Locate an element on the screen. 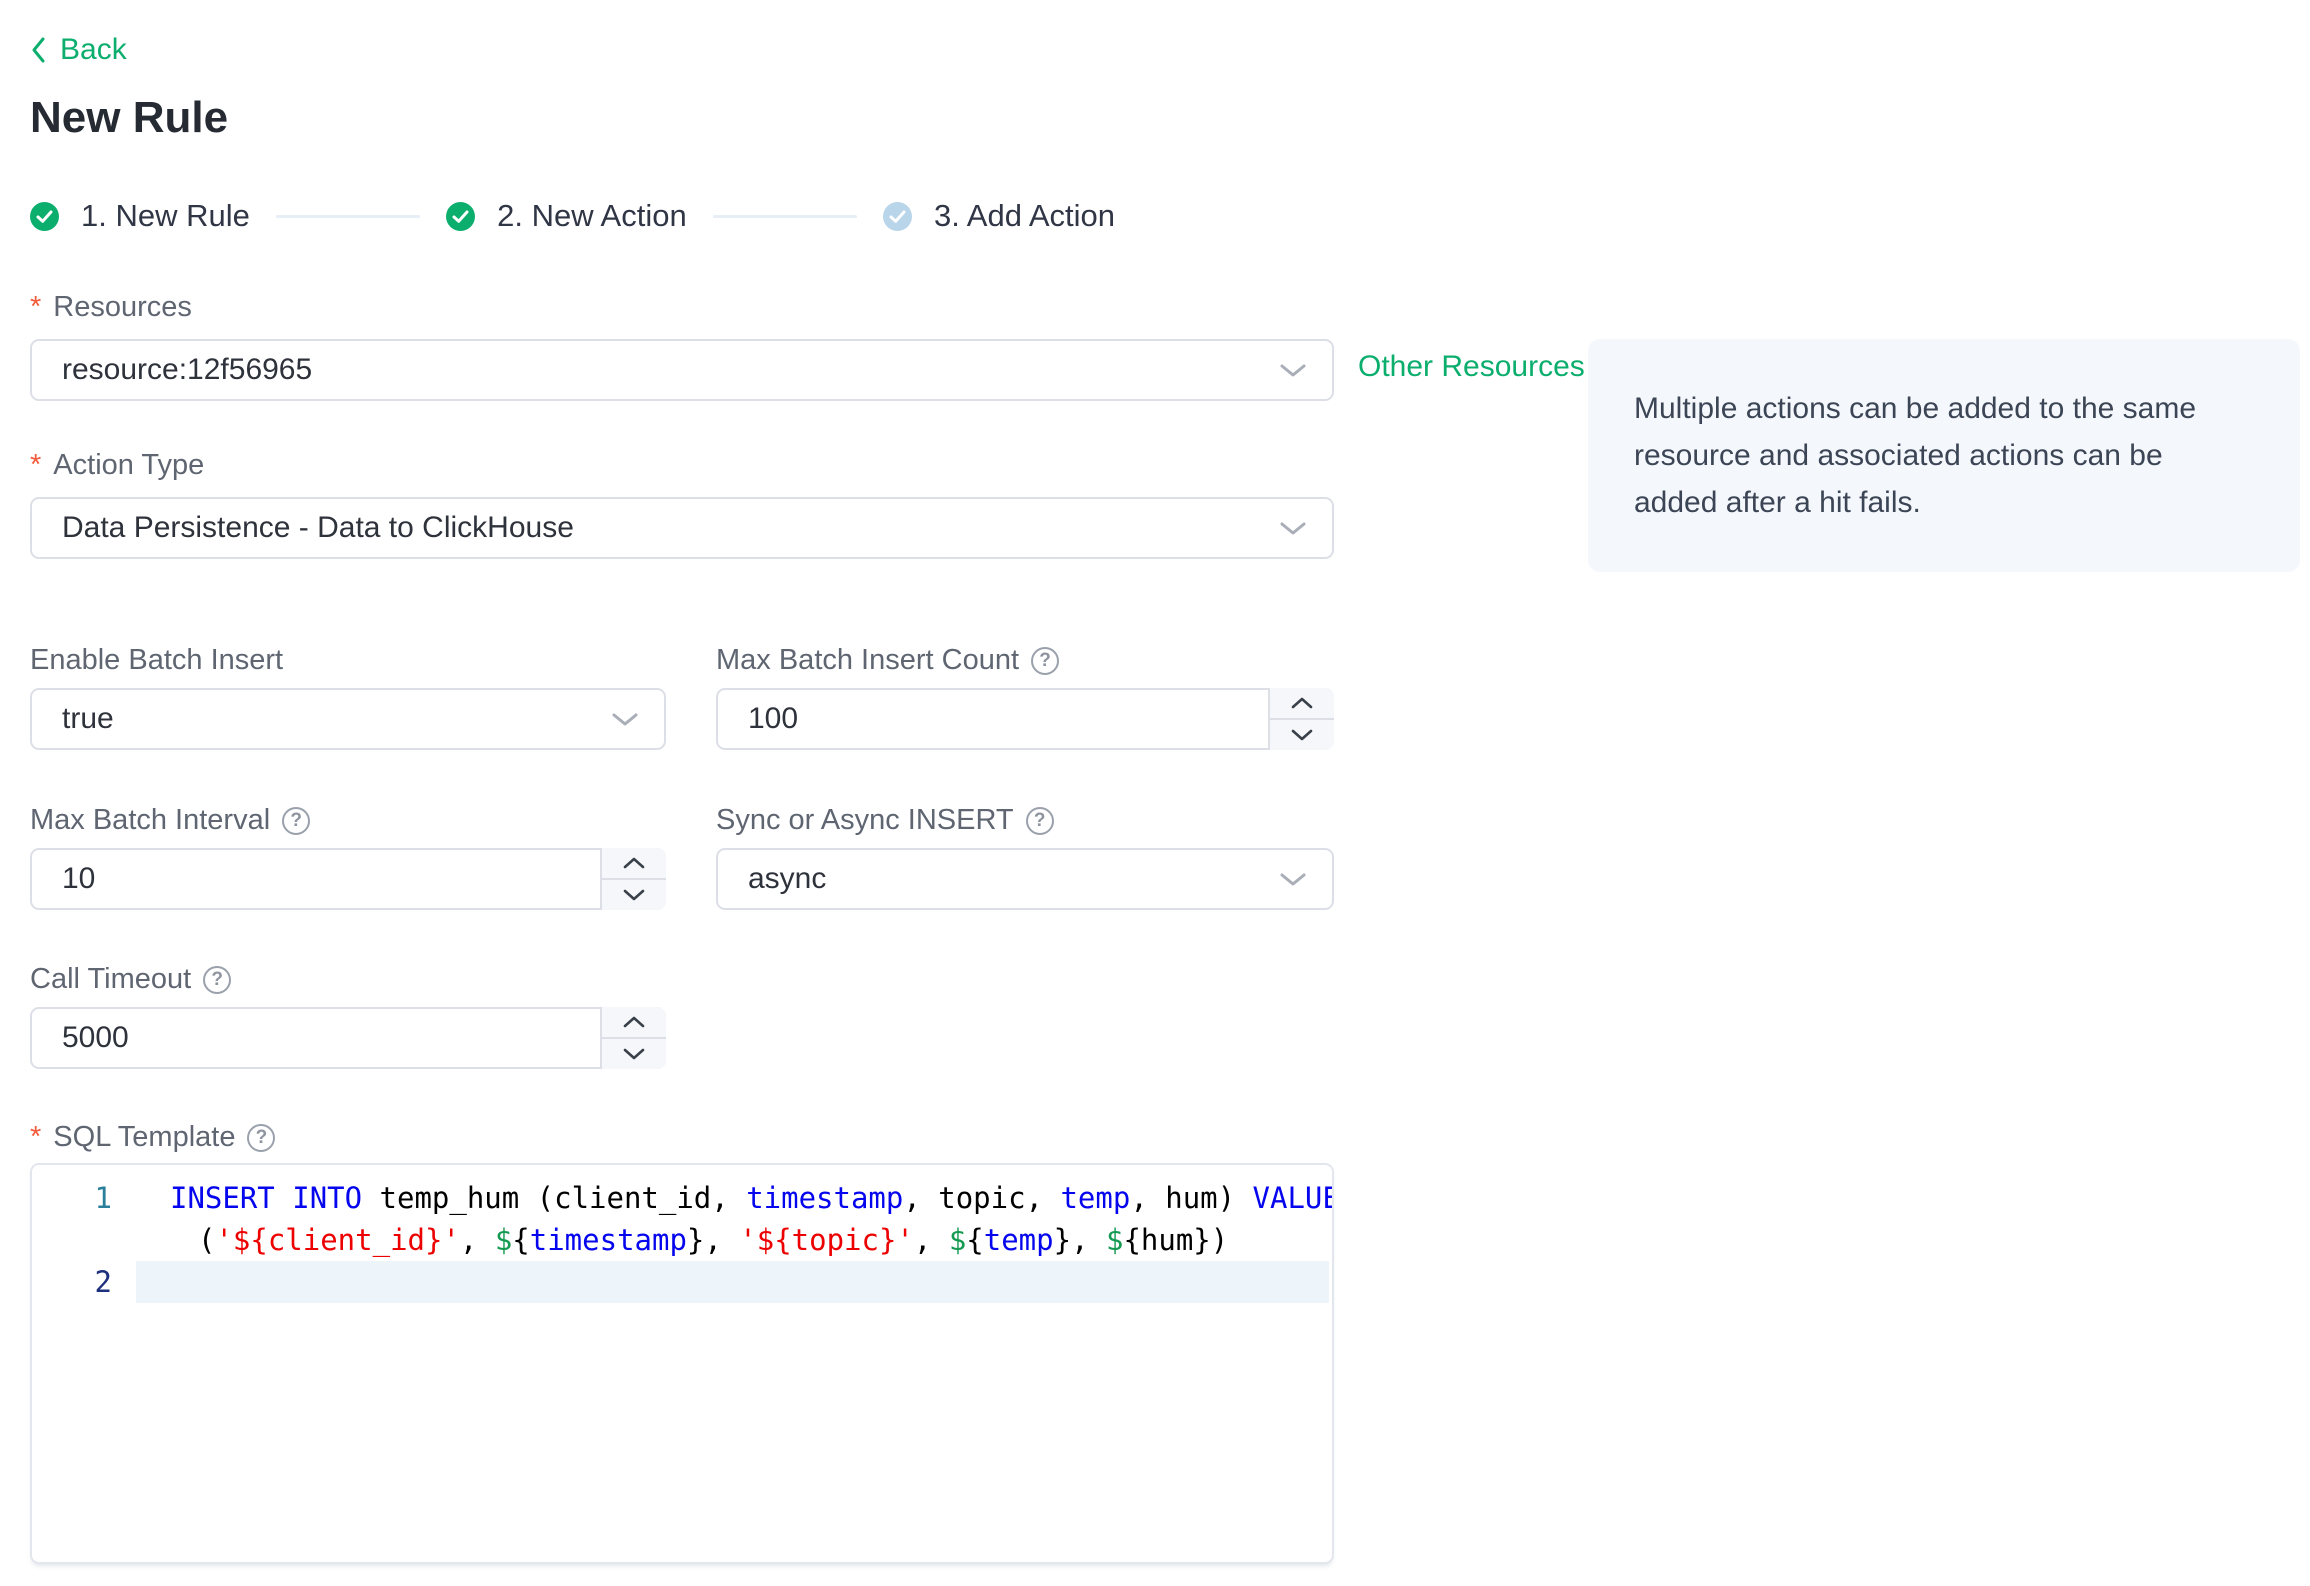  stepper: 1. New Rule 2. New Action 3. Add Action is located at coordinates (572, 216).